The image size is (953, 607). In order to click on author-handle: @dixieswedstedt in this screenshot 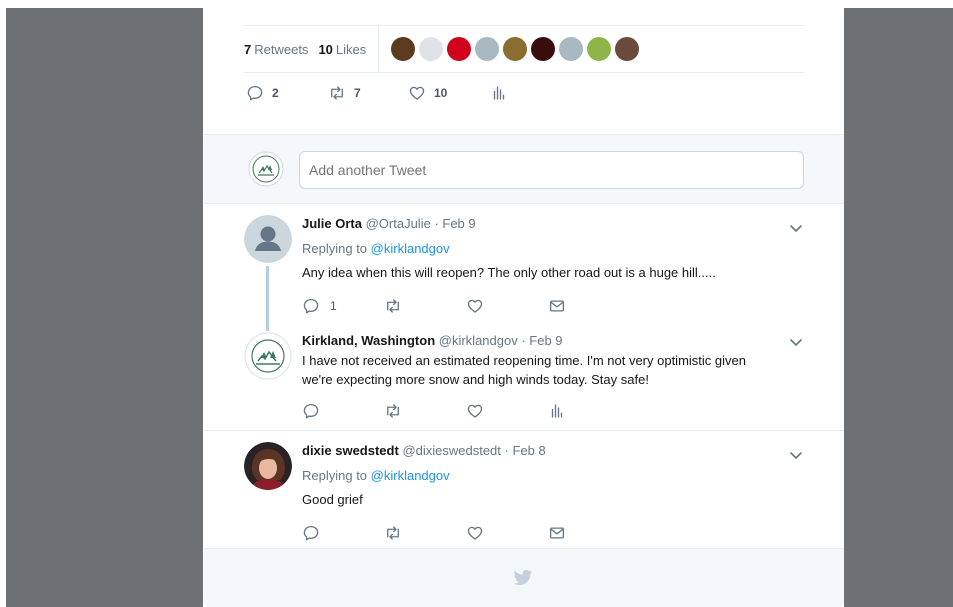, I will do `click(451, 450)`.